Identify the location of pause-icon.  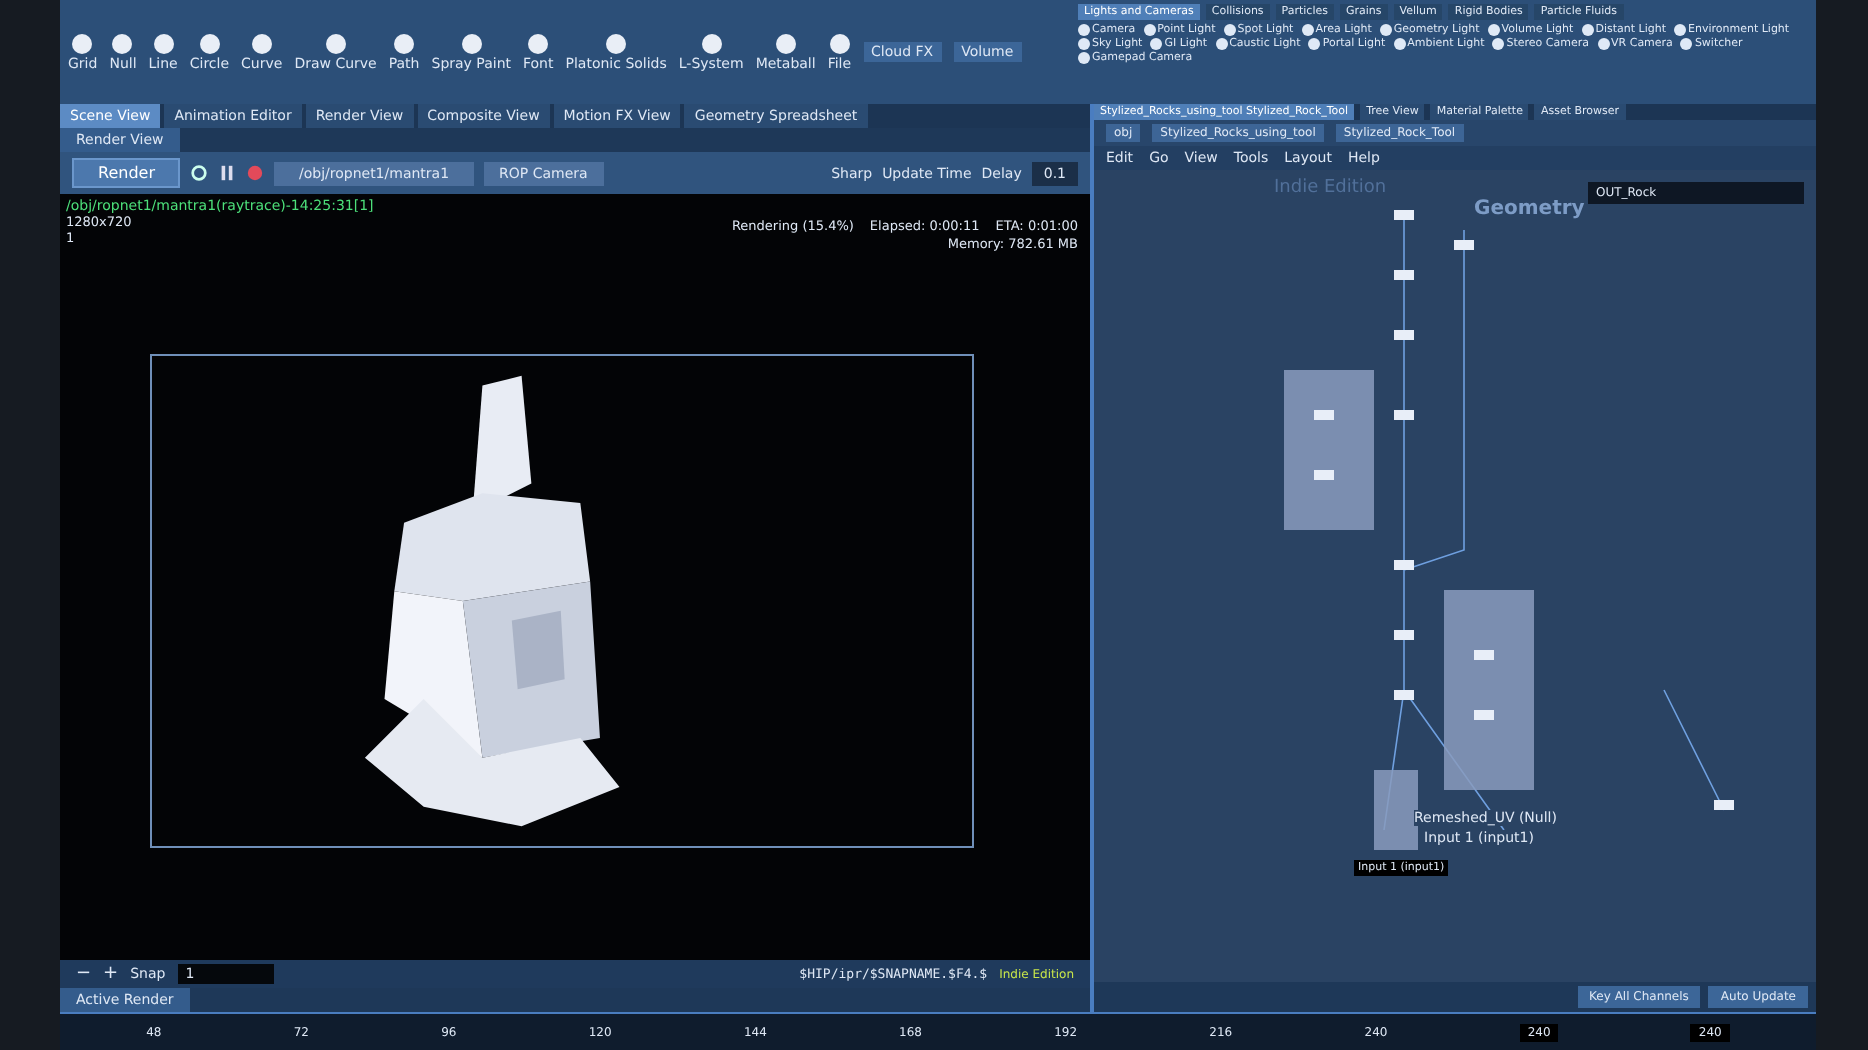
(227, 173).